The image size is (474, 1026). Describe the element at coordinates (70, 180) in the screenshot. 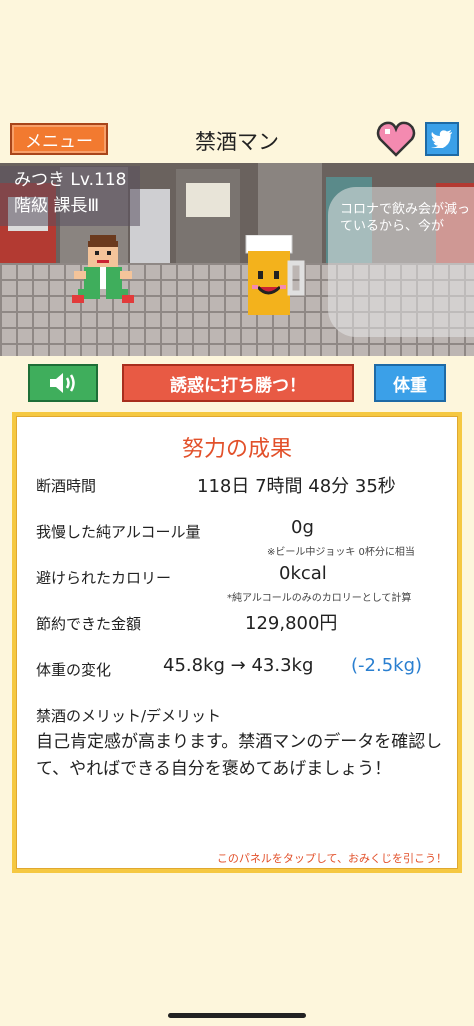

I see `player-name: みつき Lv.118` at that location.